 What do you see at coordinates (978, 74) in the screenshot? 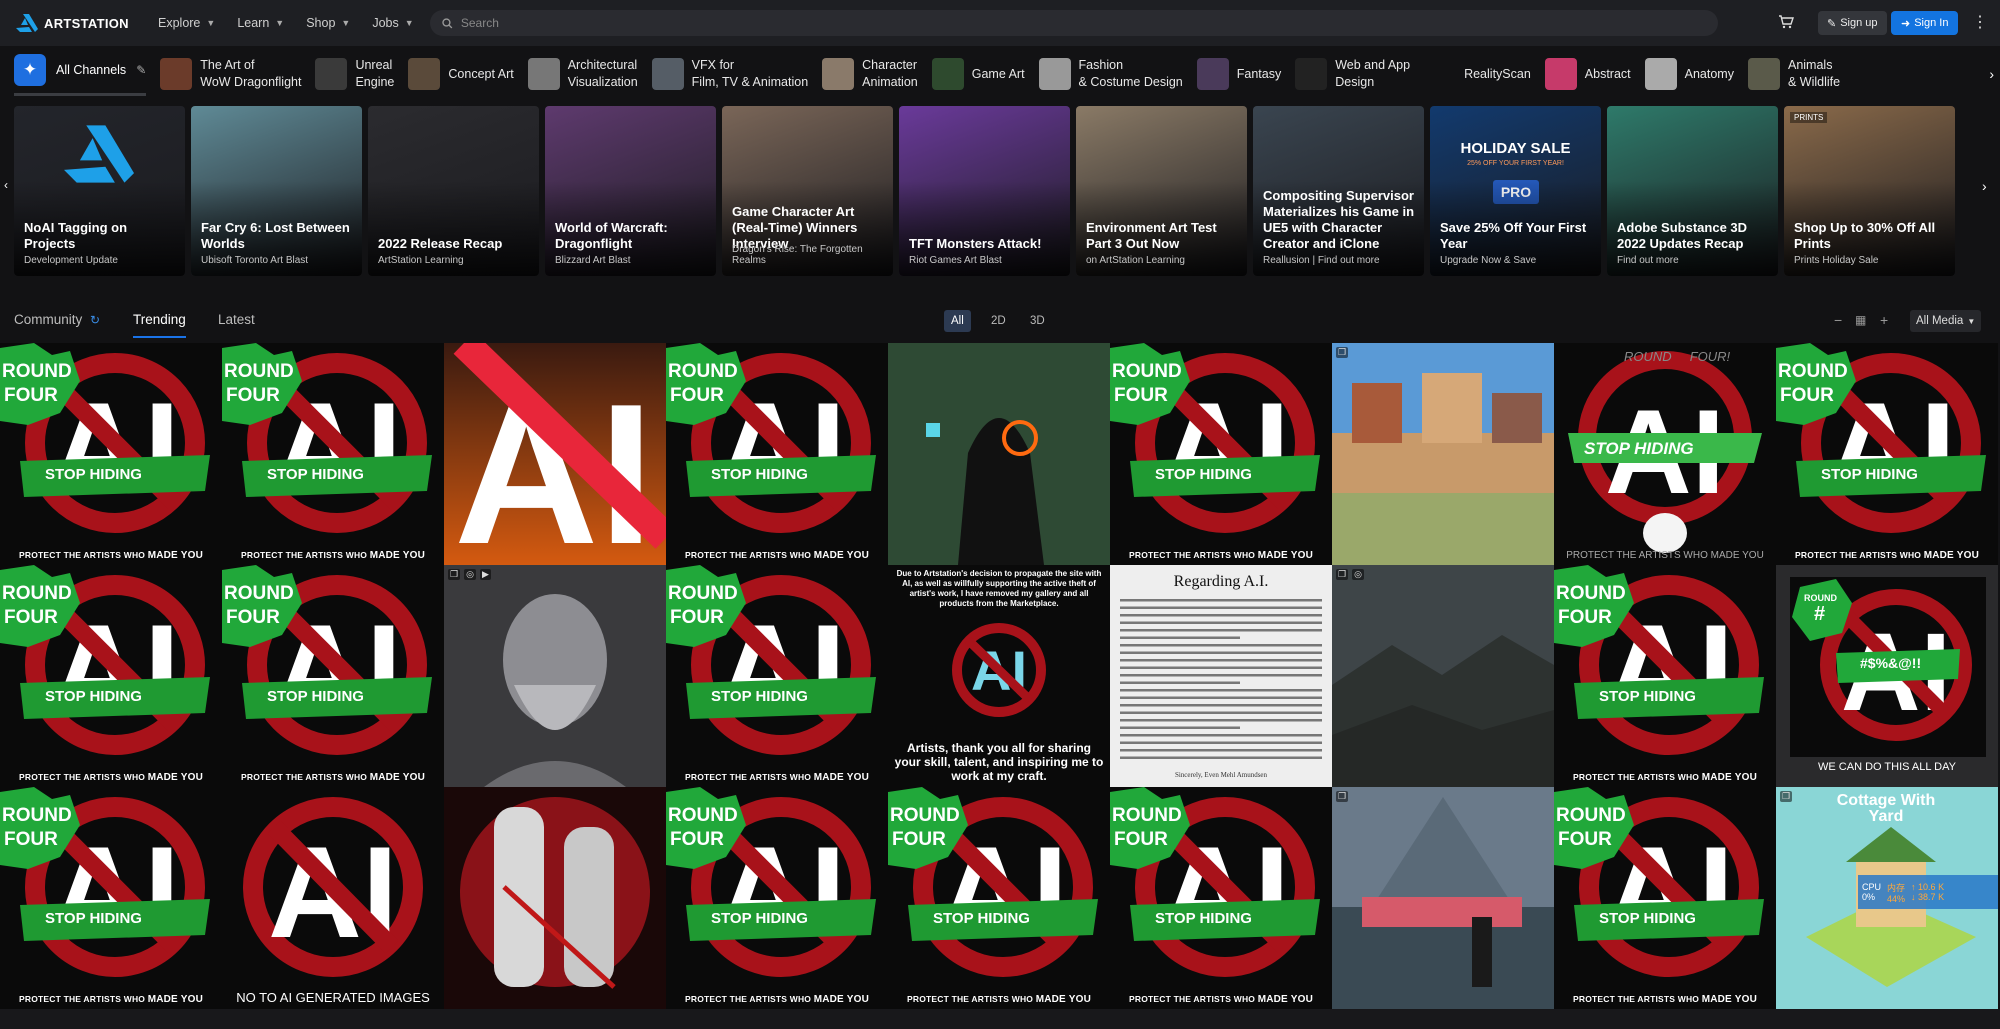
I see `channel-item: Game Art` at bounding box center [978, 74].